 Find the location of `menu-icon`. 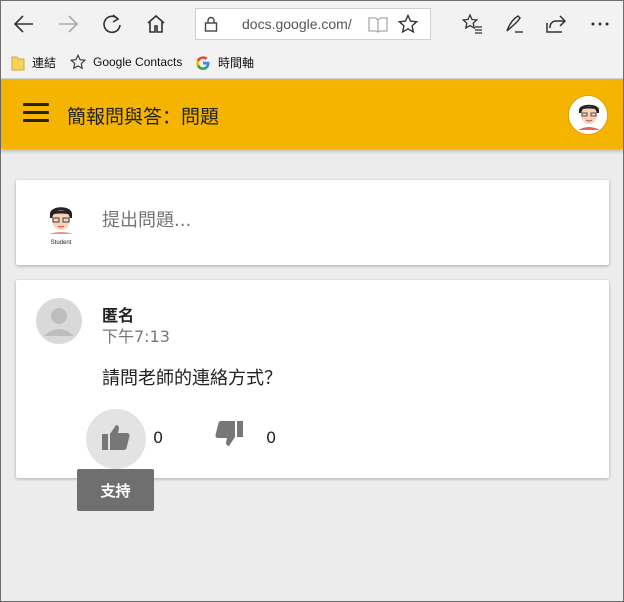

menu-icon is located at coordinates (36, 114).